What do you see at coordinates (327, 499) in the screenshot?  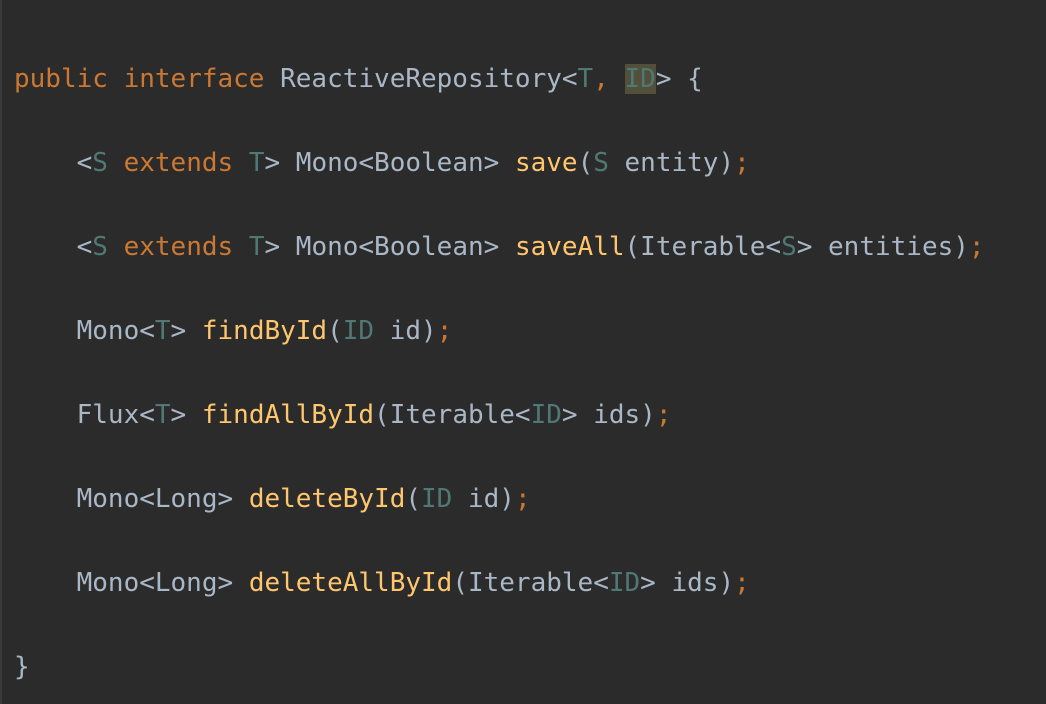 I see `code-token: deleteById` at bounding box center [327, 499].